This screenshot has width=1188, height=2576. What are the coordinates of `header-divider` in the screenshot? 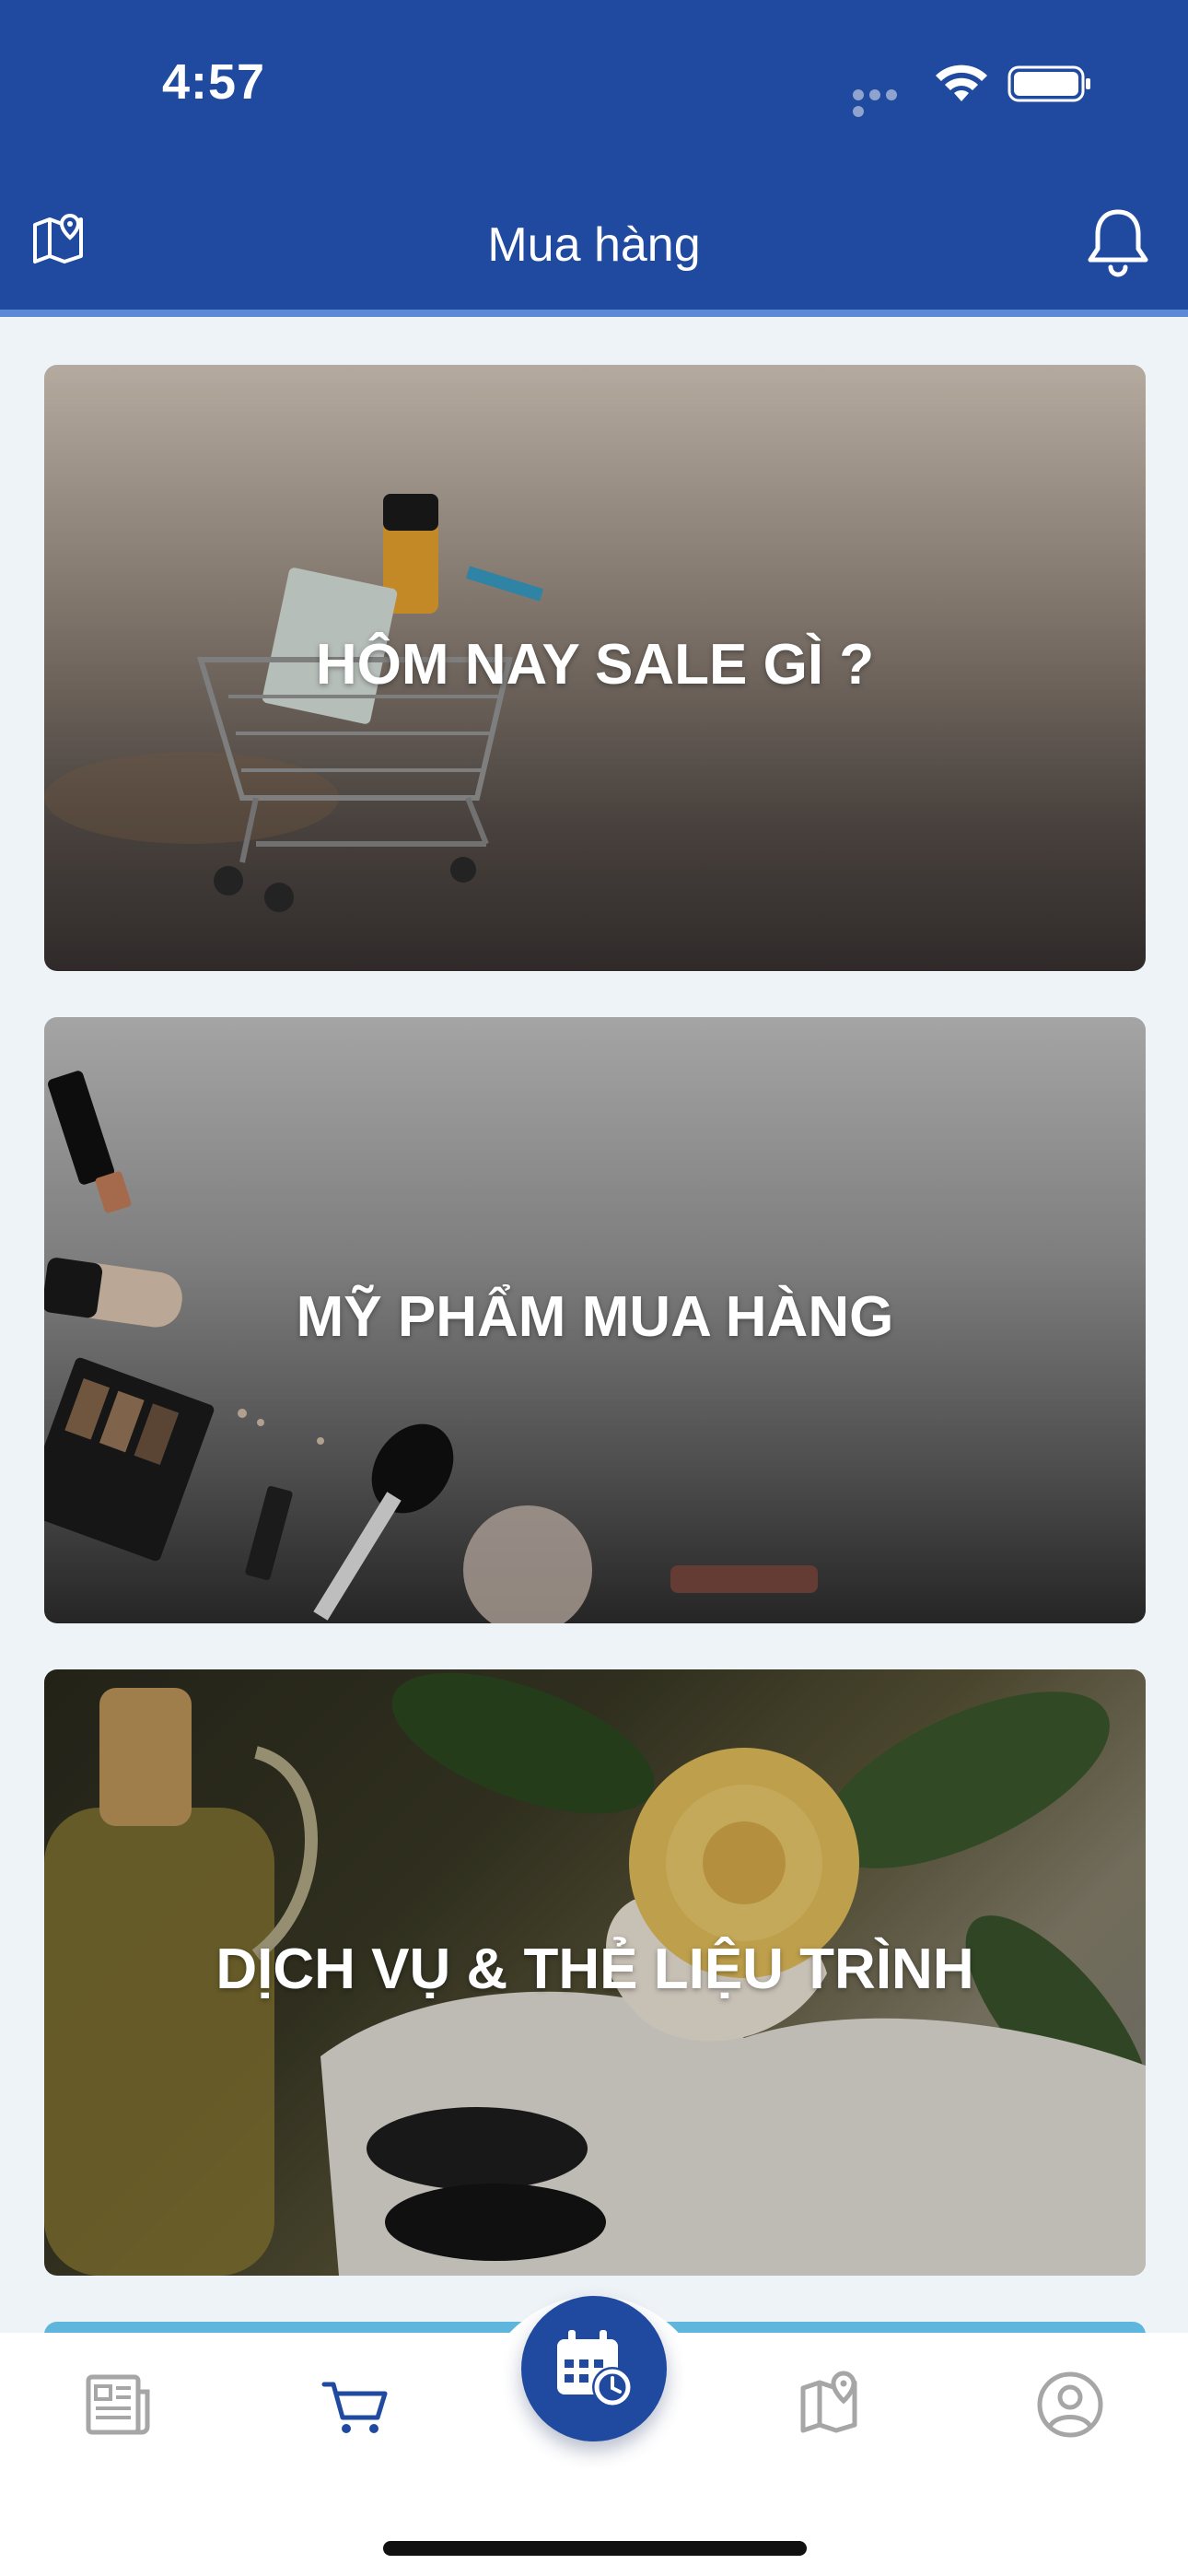 It's located at (594, 313).